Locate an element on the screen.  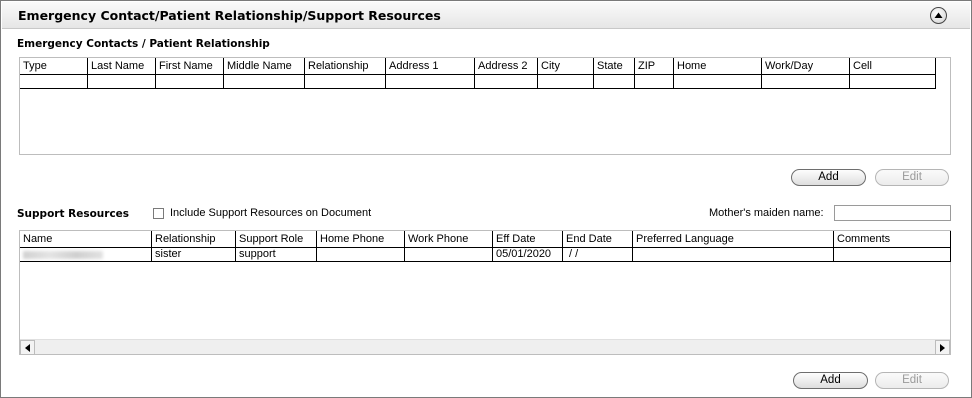
cell-eff-date: 05/01/2020 is located at coordinates (528, 254).